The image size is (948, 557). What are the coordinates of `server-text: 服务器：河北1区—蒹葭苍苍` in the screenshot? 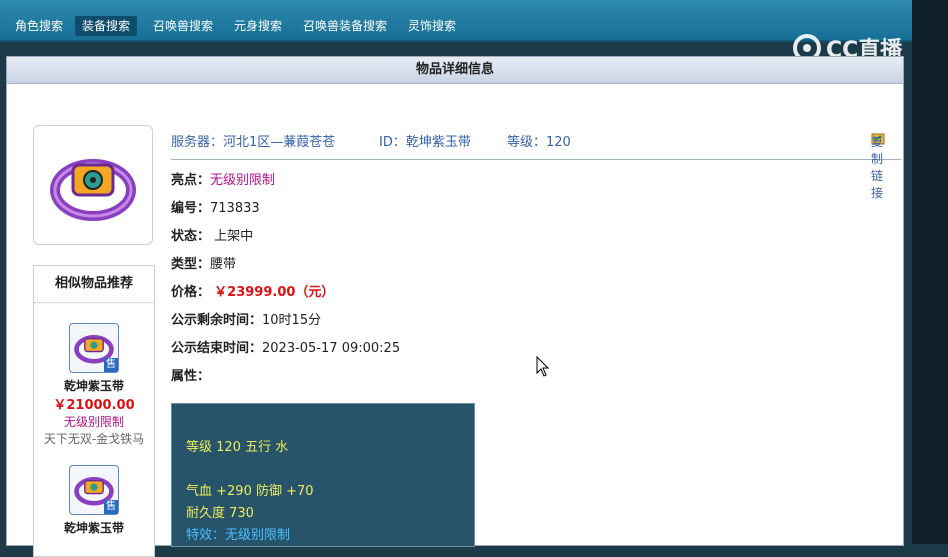 It's located at (253, 142).